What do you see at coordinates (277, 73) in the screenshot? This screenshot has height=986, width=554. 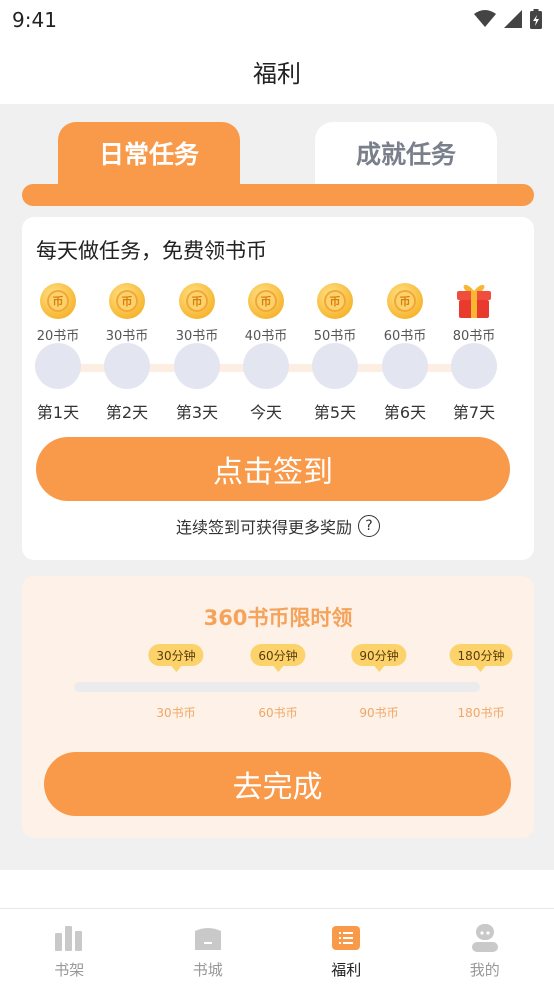 I see `page-title: 福利` at bounding box center [277, 73].